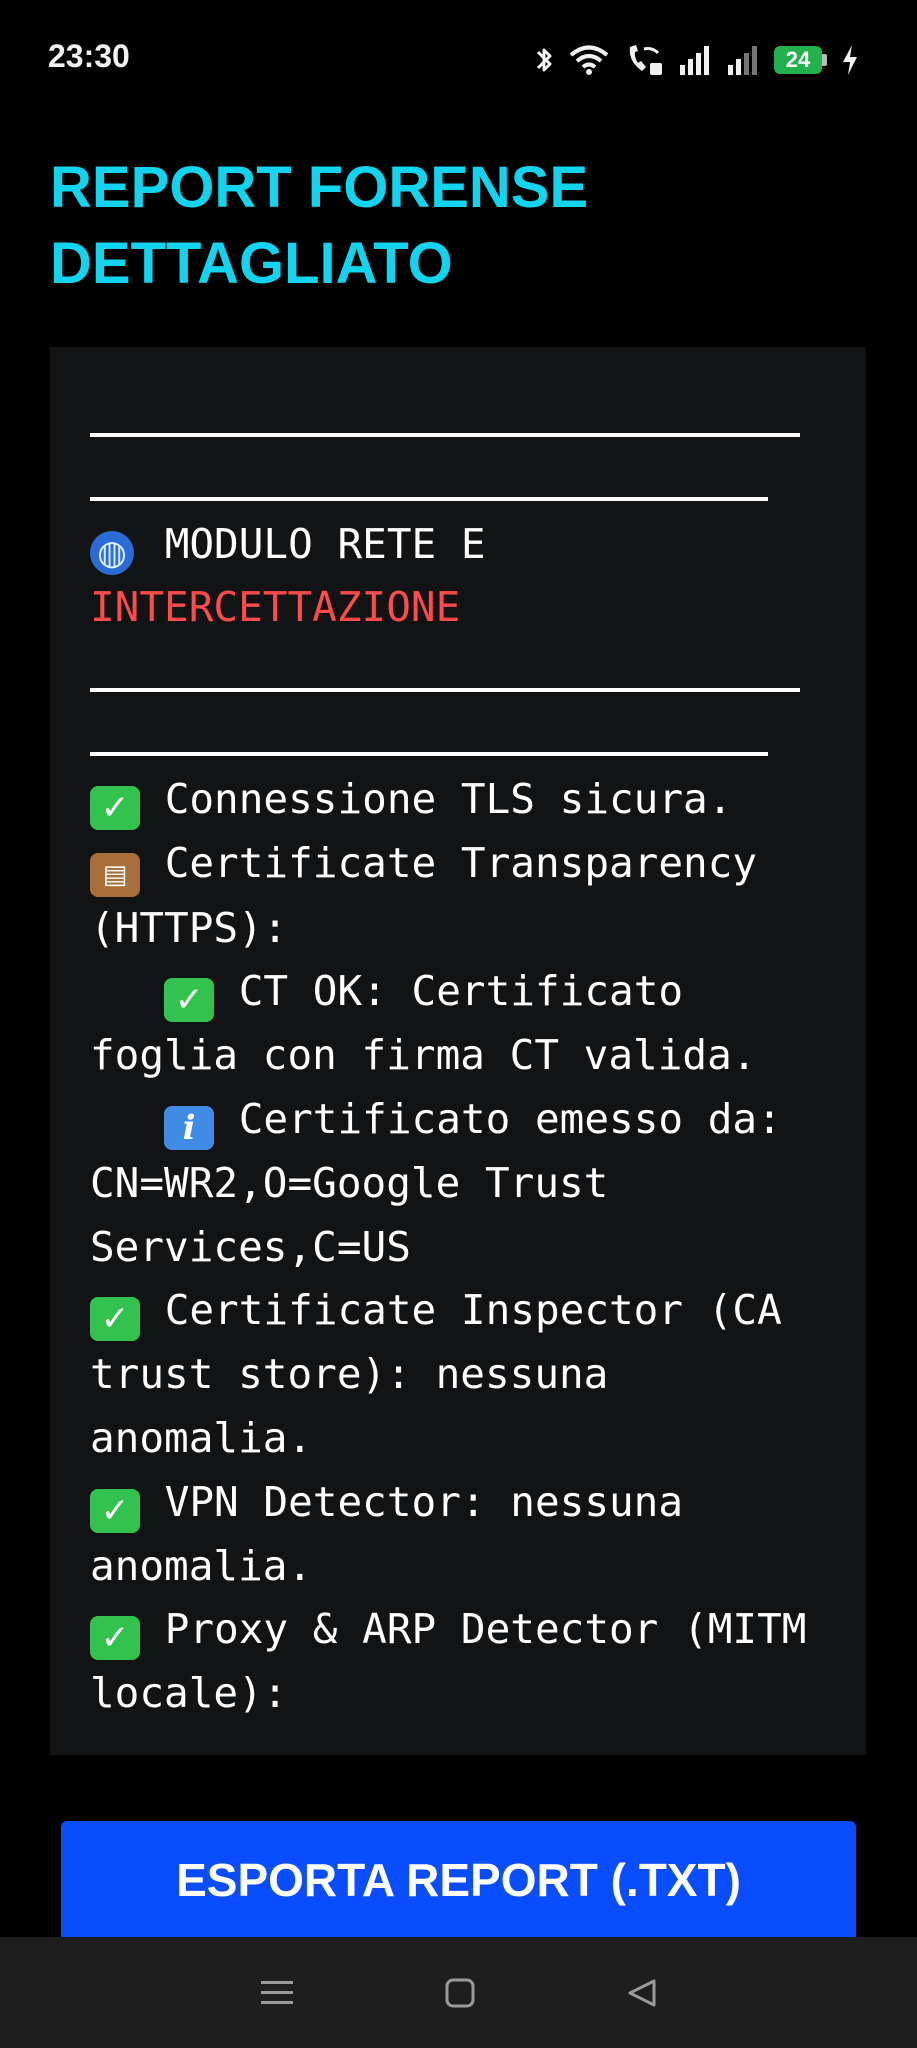 Image resolution: width=917 pixels, height=2048 pixels. Describe the element at coordinates (189, 1127) in the screenshot. I see `info-icon: i` at that location.